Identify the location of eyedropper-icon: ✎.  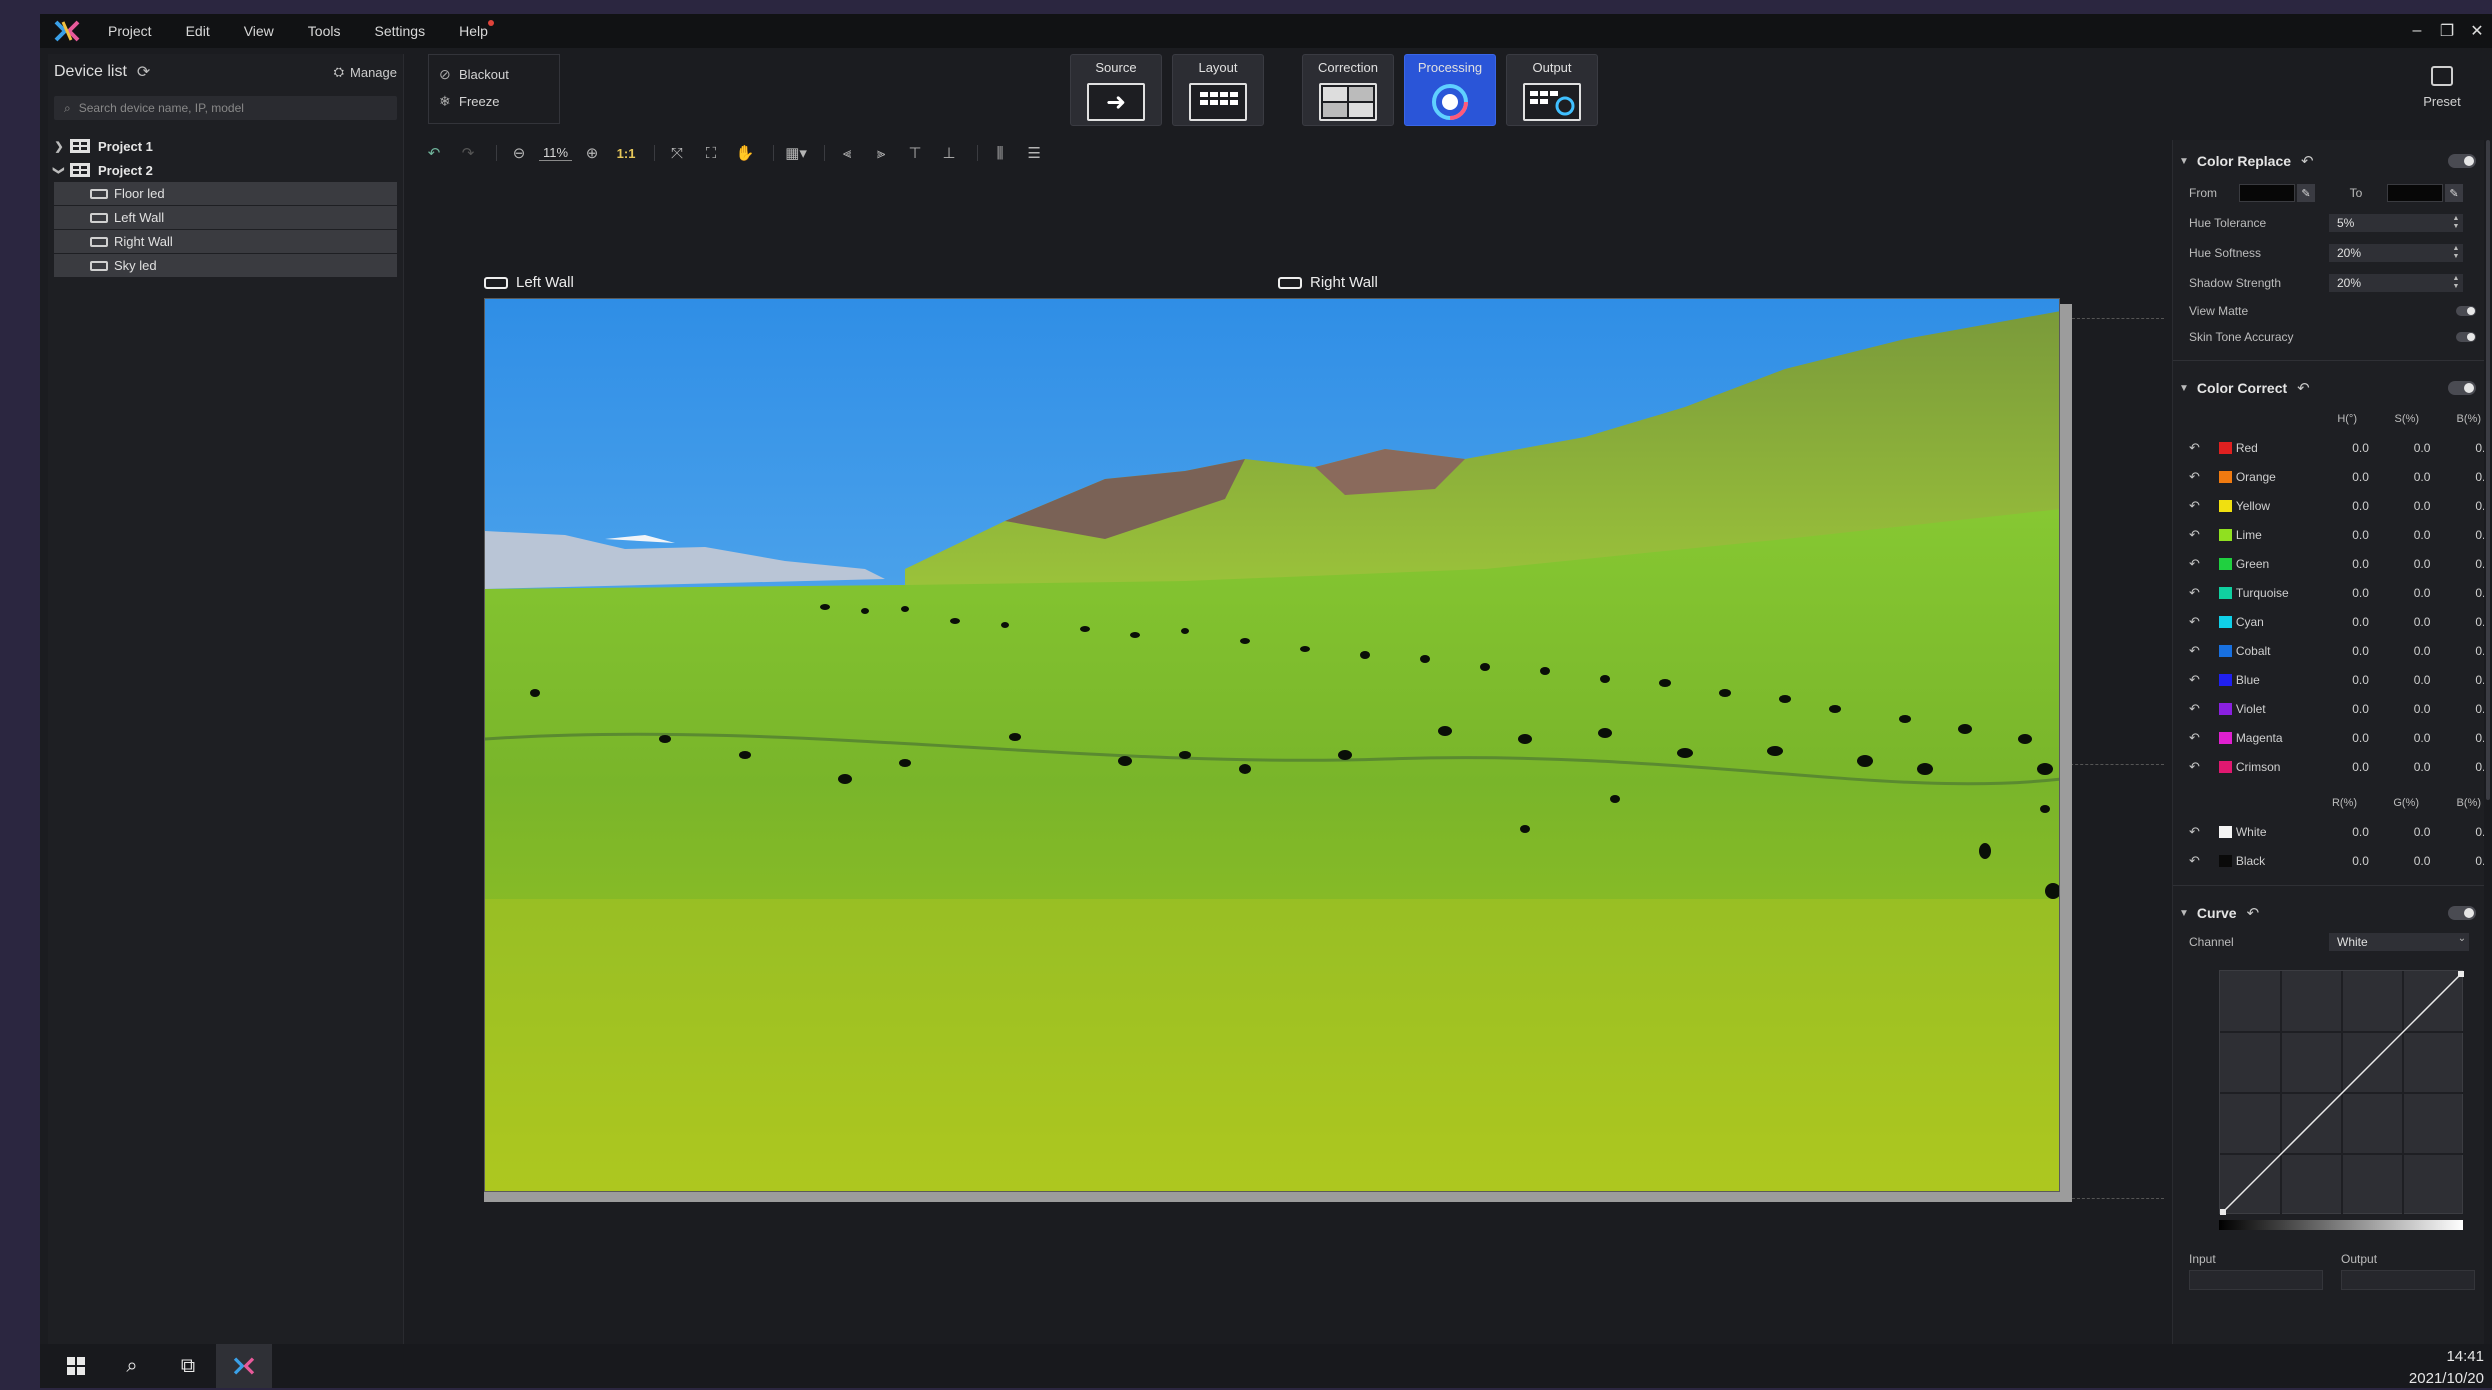
(2306, 193).